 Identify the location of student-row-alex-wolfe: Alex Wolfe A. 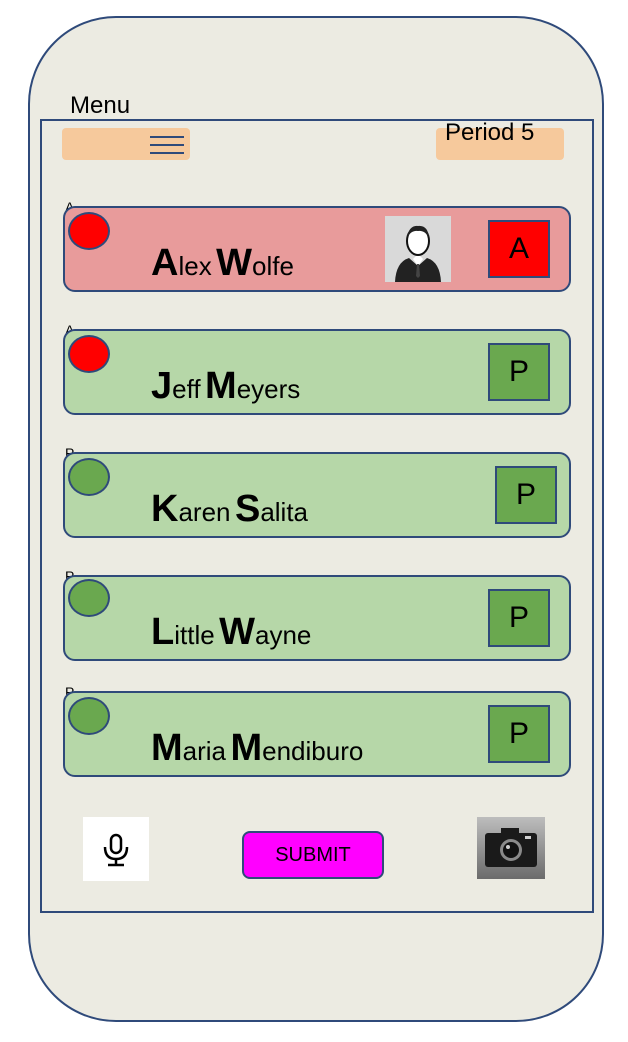
(317, 249).